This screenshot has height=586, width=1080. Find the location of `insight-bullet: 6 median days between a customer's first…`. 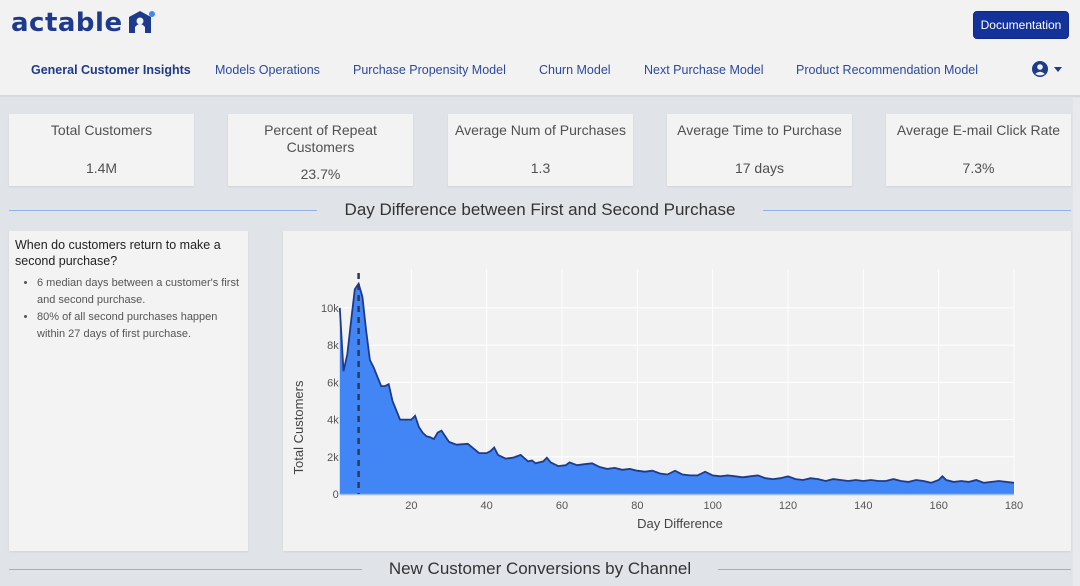

insight-bullet: 6 median days between a customer's first… is located at coordinates (139, 292).